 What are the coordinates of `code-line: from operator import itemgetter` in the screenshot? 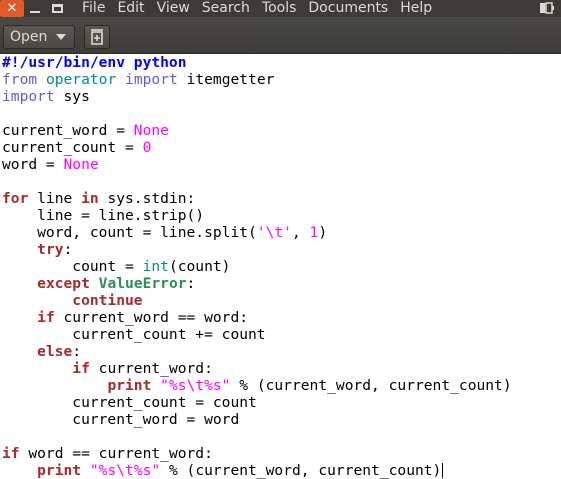 It's located at (281, 79).